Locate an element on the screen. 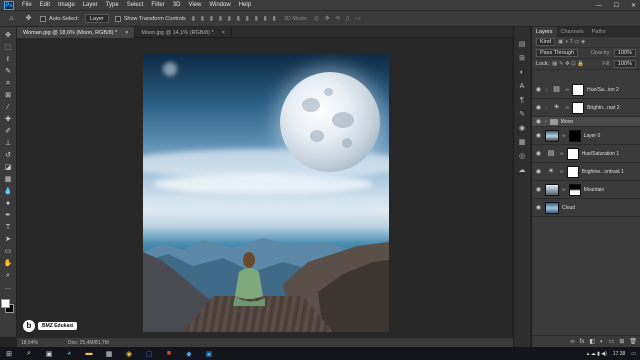  libraries-icon: ☁ is located at coordinates (522, 170).